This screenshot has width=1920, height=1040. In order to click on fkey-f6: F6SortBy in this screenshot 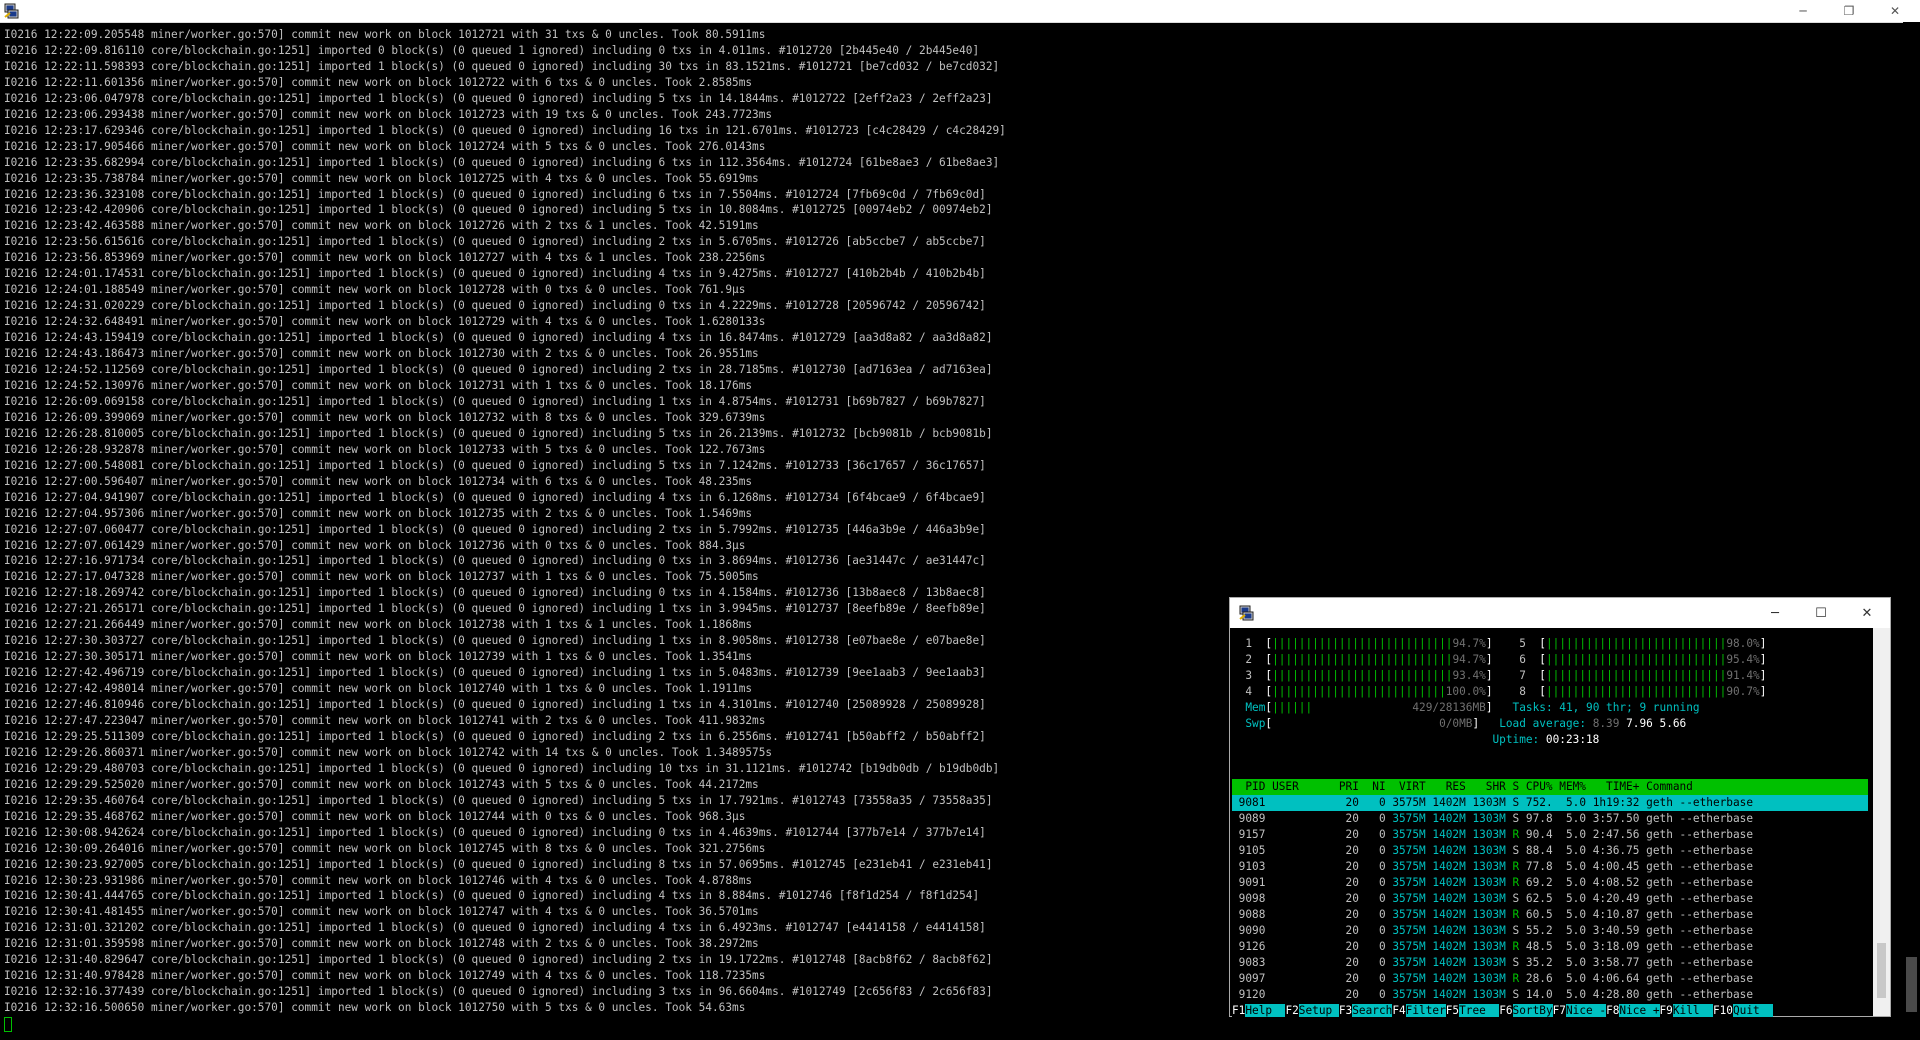, I will do `click(1526, 1010)`.